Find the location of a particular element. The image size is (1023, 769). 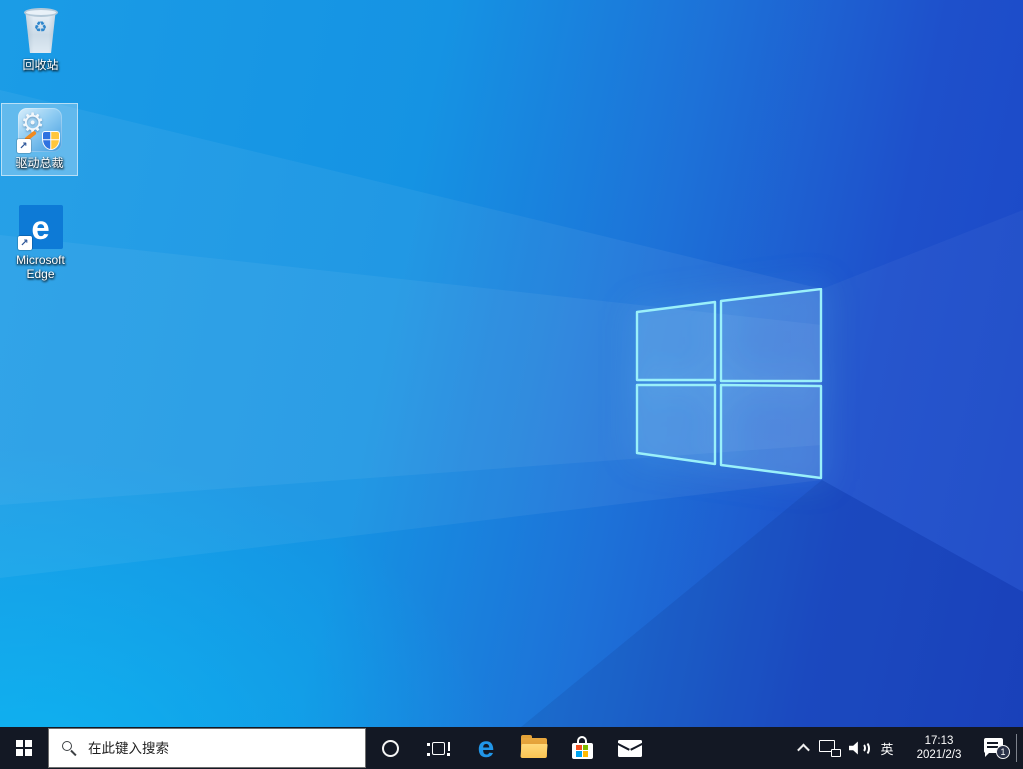

folder-icon is located at coordinates (534, 746).